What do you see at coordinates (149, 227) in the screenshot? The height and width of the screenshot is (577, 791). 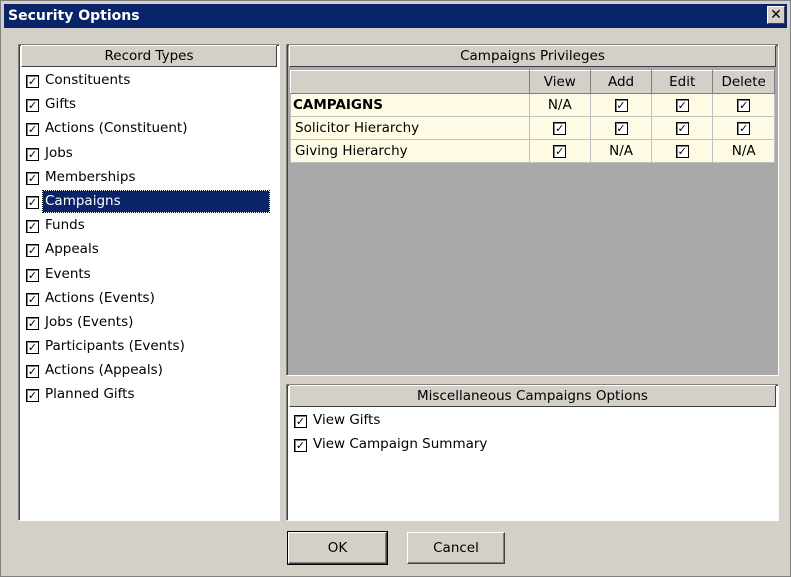 I see `record-type-item: ✓ Funds` at bounding box center [149, 227].